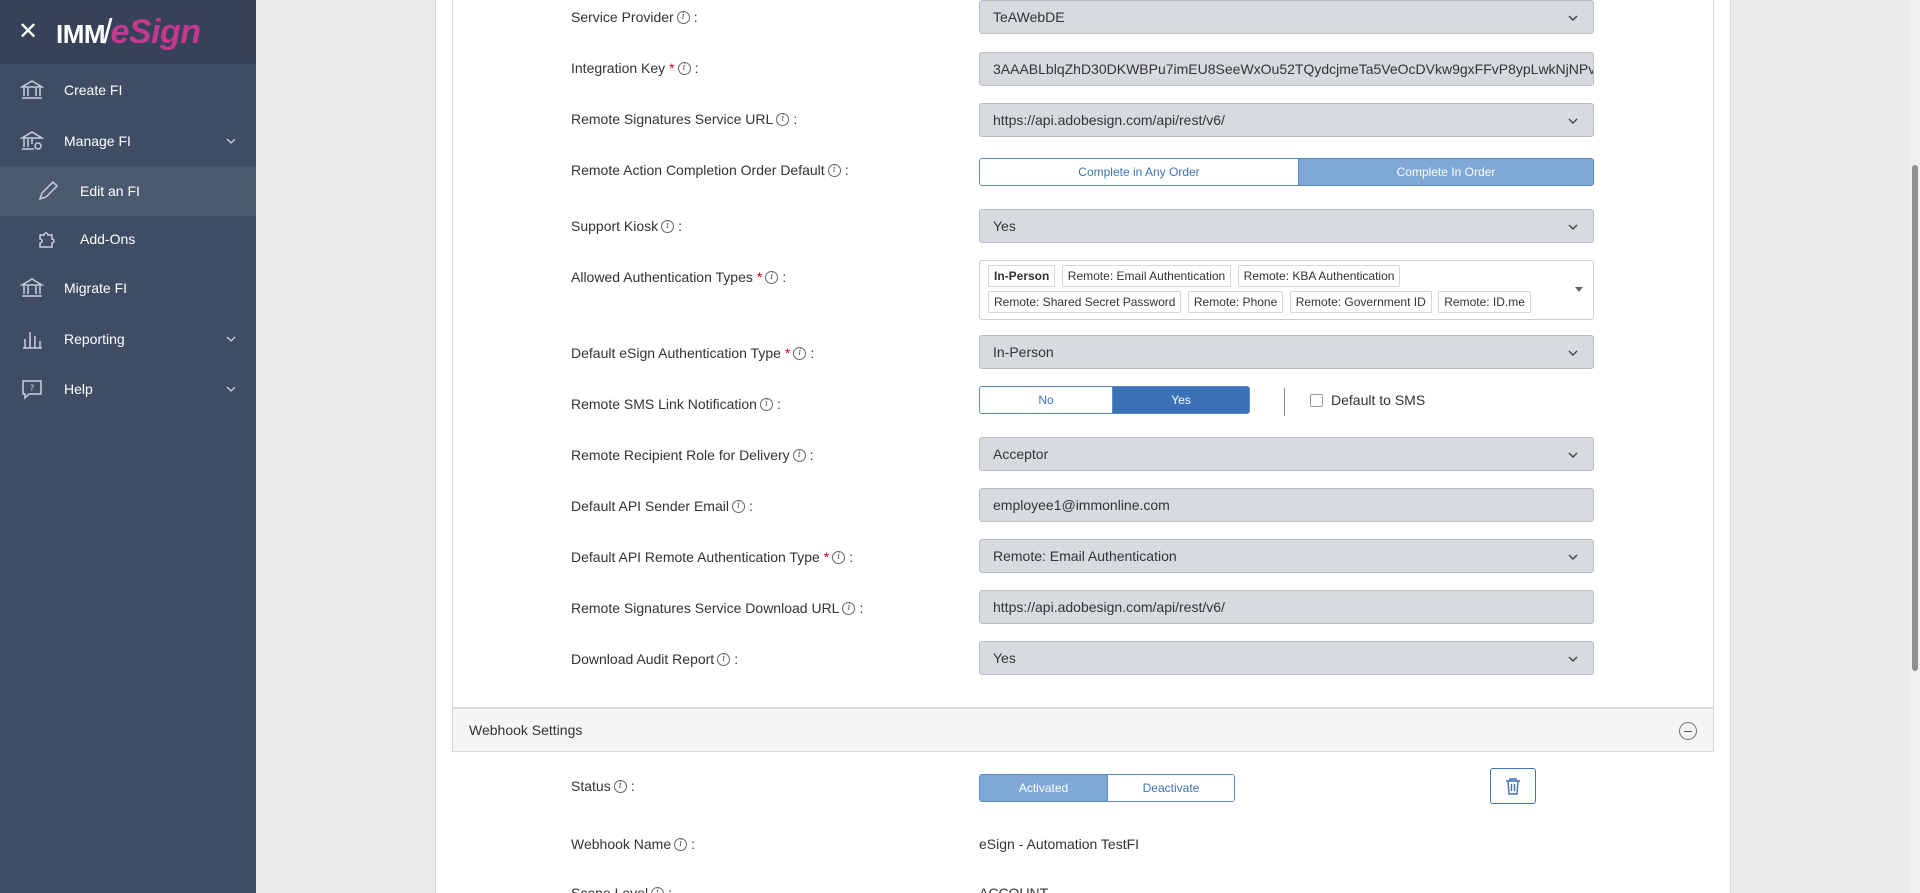  I want to click on download-url-label: Remote Signatures Service Download URL i:, so click(717, 608).